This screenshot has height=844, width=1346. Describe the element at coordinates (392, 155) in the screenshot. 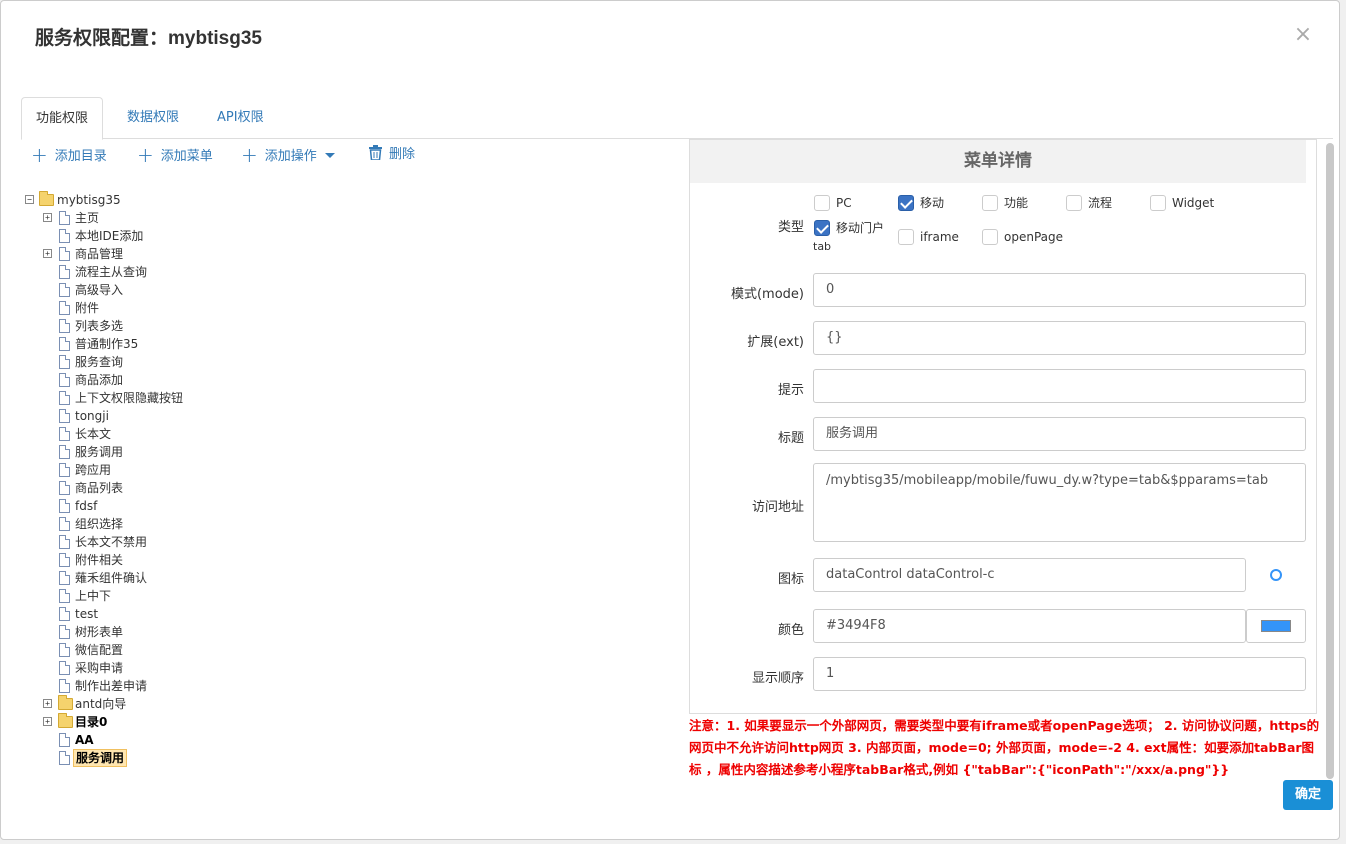

I see `delete-button: 删除` at that location.